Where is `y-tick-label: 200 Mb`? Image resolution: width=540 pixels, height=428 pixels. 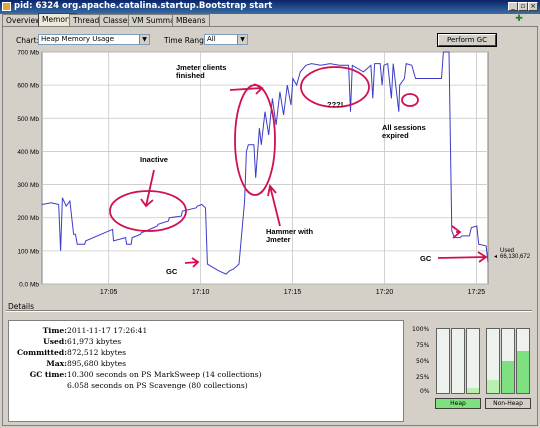
y-tick-label: 200 Mb is located at coordinates (28, 218).